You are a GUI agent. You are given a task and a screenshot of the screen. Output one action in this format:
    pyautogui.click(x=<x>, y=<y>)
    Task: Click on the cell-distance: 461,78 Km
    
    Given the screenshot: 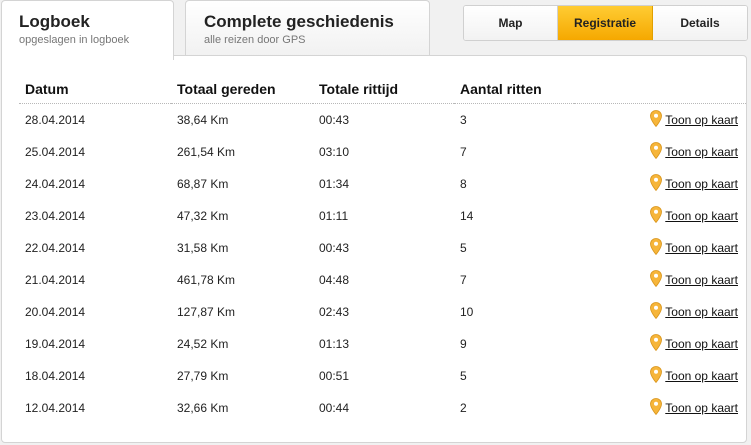 What is the action you would take?
    pyautogui.click(x=206, y=280)
    